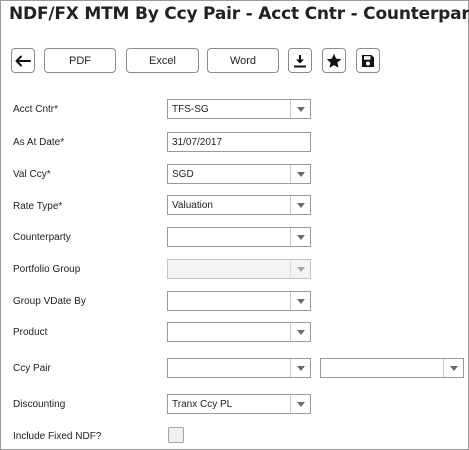 This screenshot has width=469, height=450. Describe the element at coordinates (30, 332) in the screenshot. I see `product-label: Product` at that location.